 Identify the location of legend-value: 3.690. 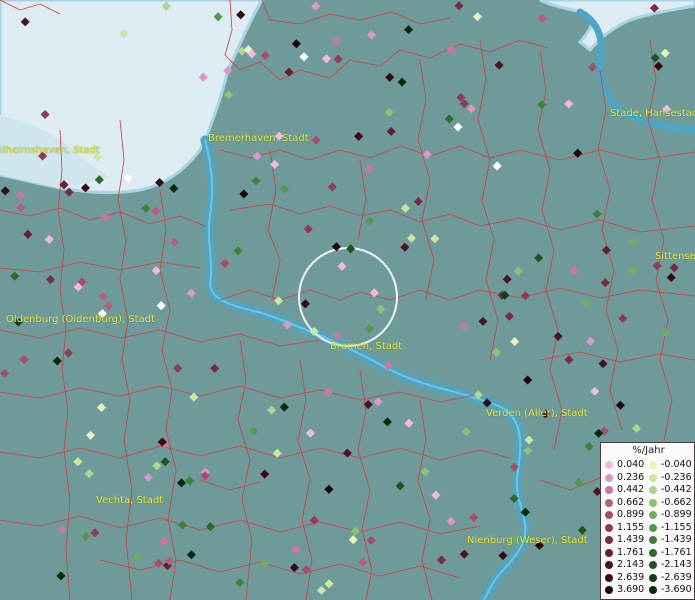
(631, 589).